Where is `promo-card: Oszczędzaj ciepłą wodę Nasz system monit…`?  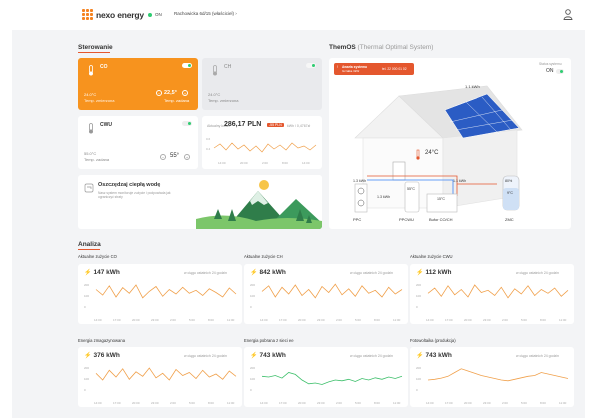
promo-card: Oszczędzaj ciepłą wodę Nasz system monit… is located at coordinates (200, 202).